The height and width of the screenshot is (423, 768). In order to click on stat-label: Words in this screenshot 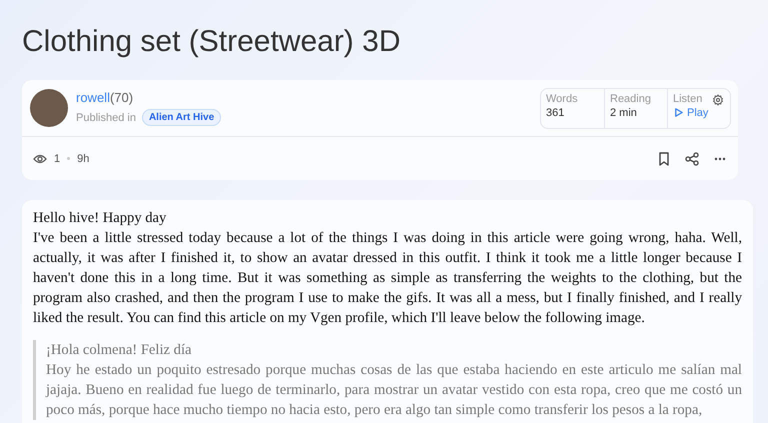, I will do `click(562, 98)`.